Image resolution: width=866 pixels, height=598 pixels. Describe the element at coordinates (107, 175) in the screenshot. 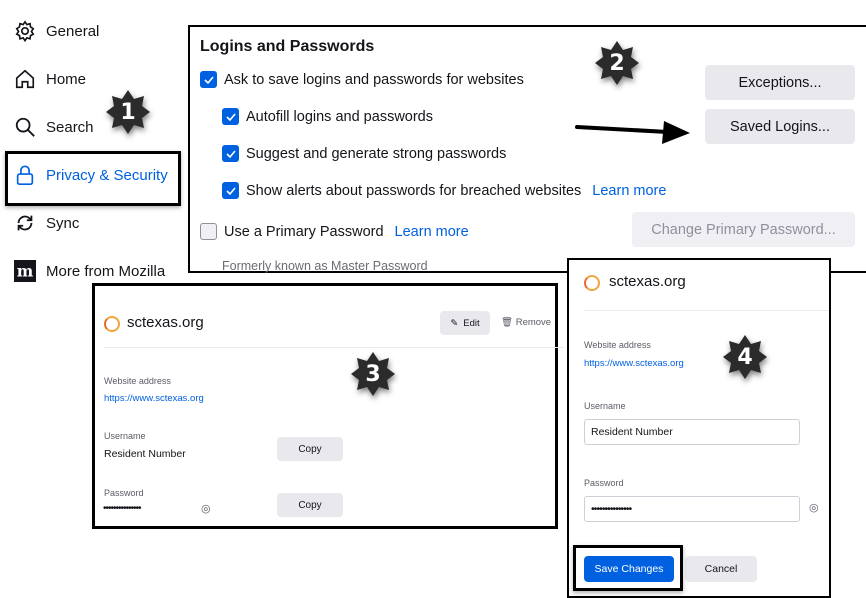

I see `sidebar-item-label: Privacy & Security` at that location.